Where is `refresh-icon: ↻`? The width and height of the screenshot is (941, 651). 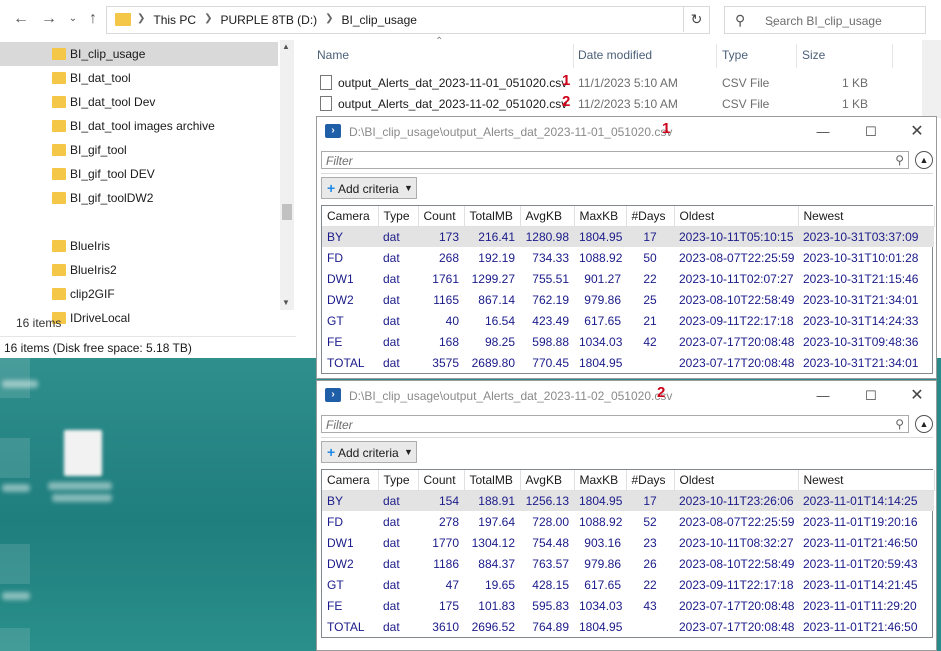 refresh-icon: ↻ is located at coordinates (696, 19).